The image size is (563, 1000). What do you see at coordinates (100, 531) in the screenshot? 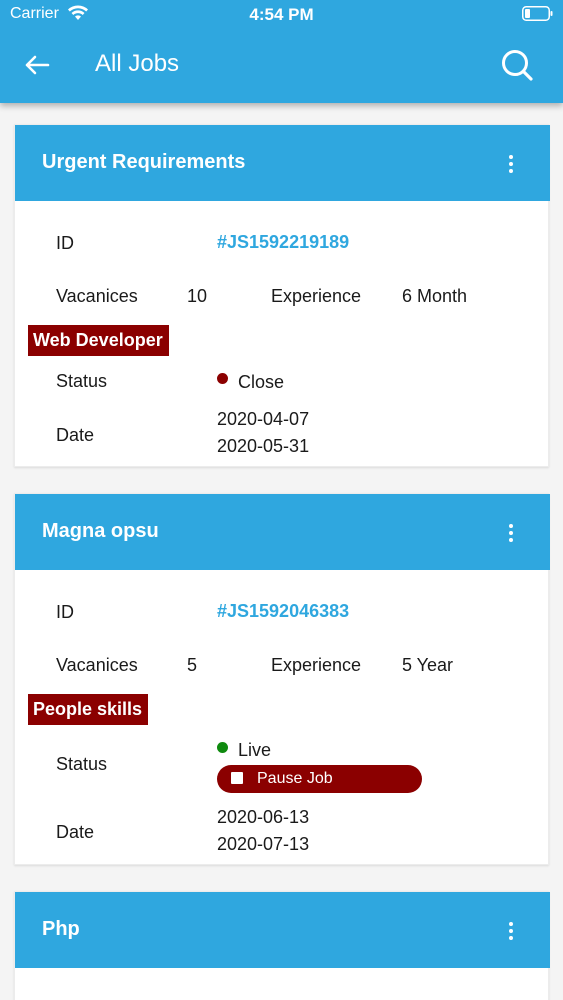
I see `job-title: Magna opsu` at bounding box center [100, 531].